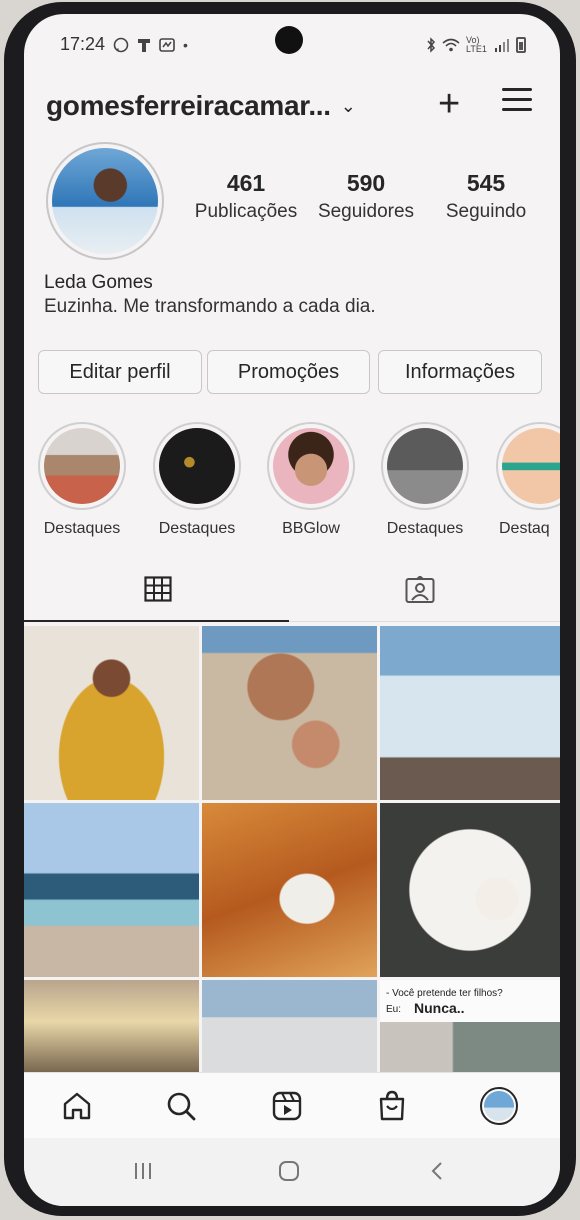 This screenshot has height=1220, width=580. What do you see at coordinates (143, 1171) in the screenshot?
I see `recent-apps-icon` at bounding box center [143, 1171].